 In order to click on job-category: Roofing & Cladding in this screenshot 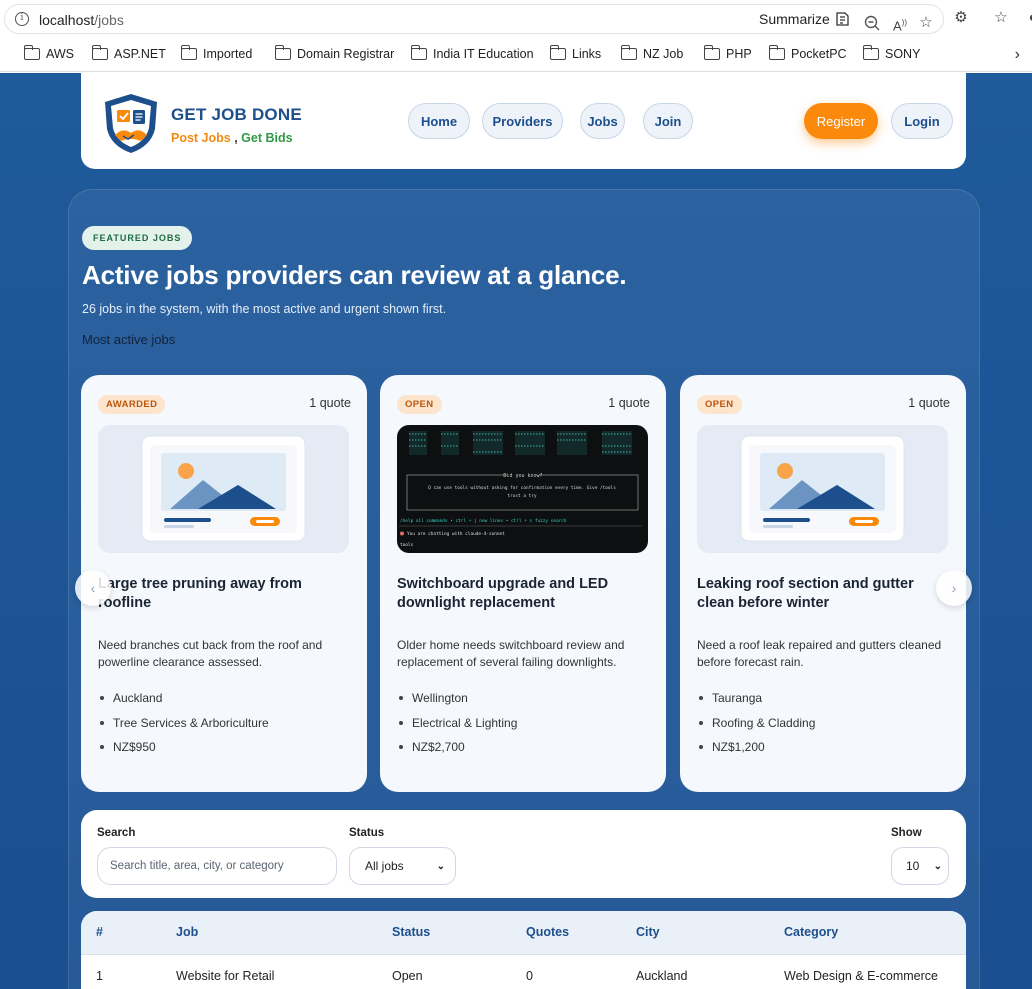, I will do `click(756, 728)`.